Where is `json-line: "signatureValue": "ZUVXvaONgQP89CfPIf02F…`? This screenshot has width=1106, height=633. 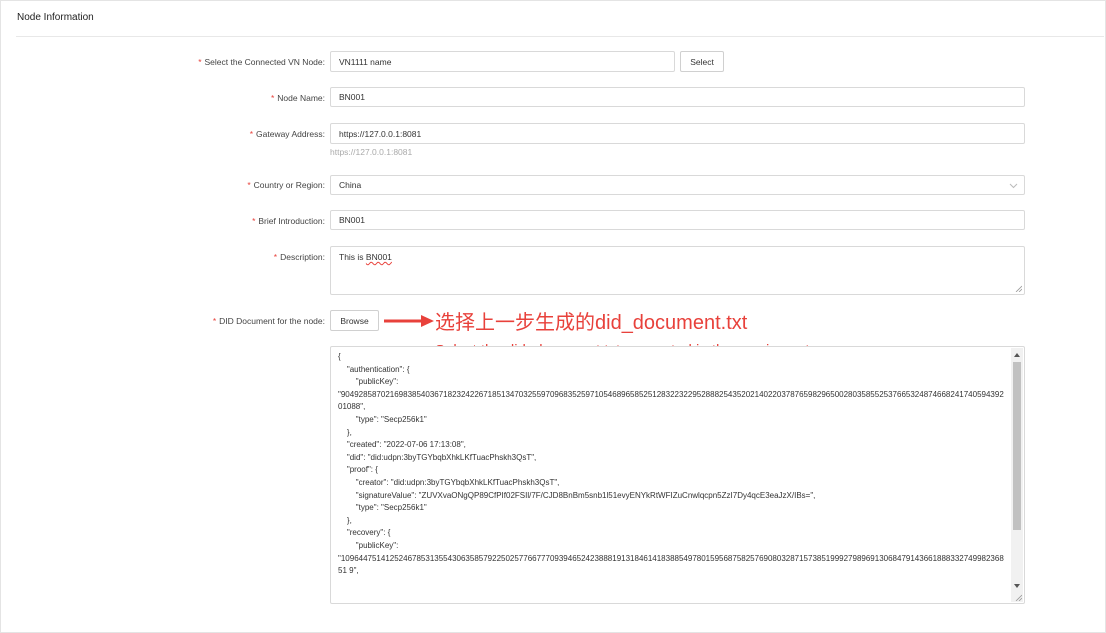
json-line: "signatureValue": "ZUVXvaONgQP89CfPIf02F… is located at coordinates (577, 495).